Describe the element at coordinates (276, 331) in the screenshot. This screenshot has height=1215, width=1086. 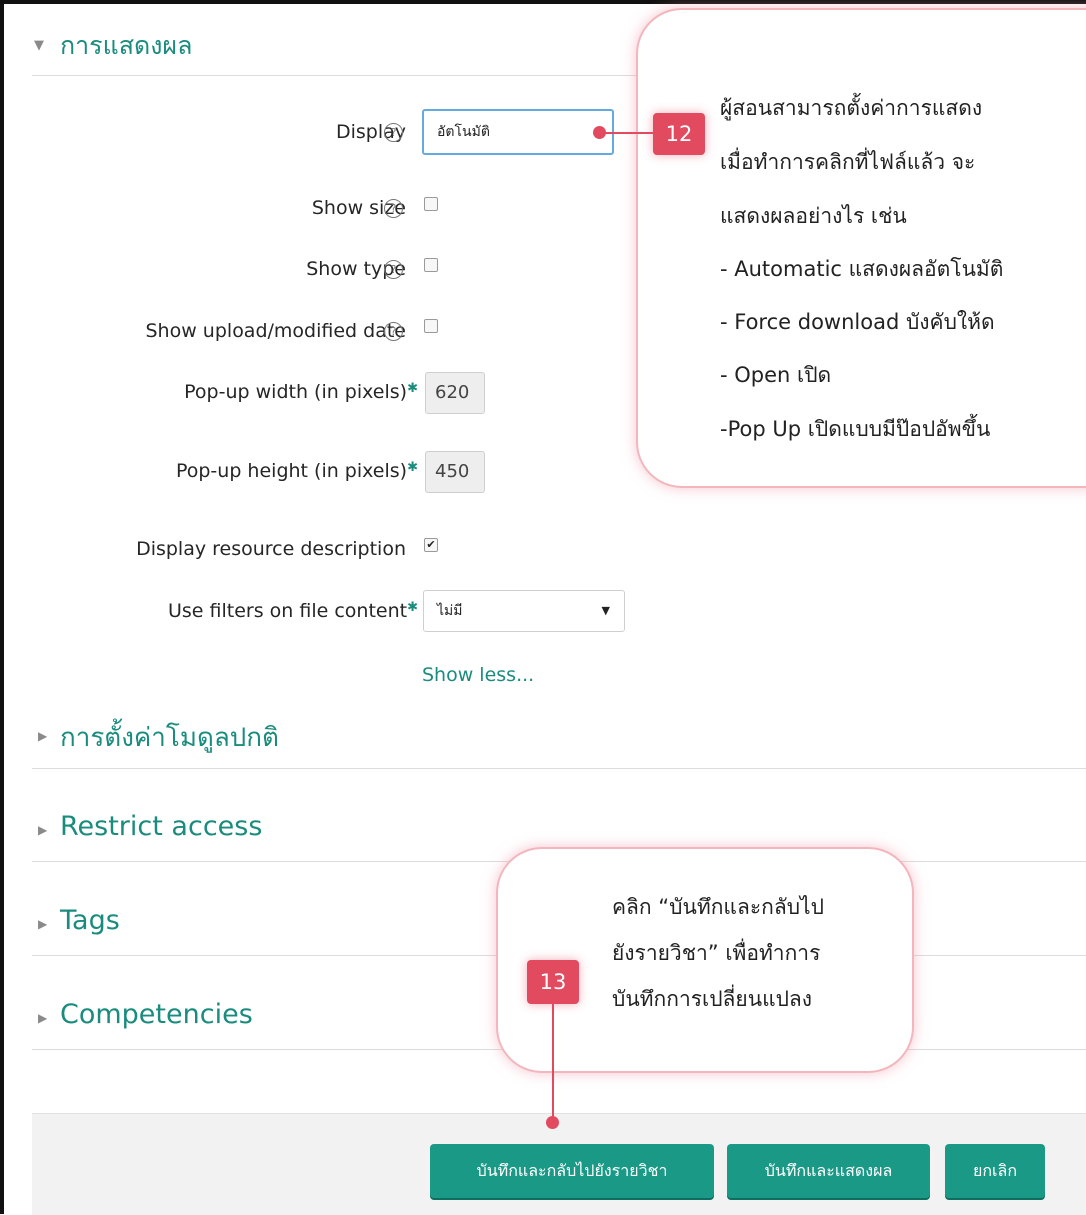
I see `show-date-label: Show upload/modified date` at that location.